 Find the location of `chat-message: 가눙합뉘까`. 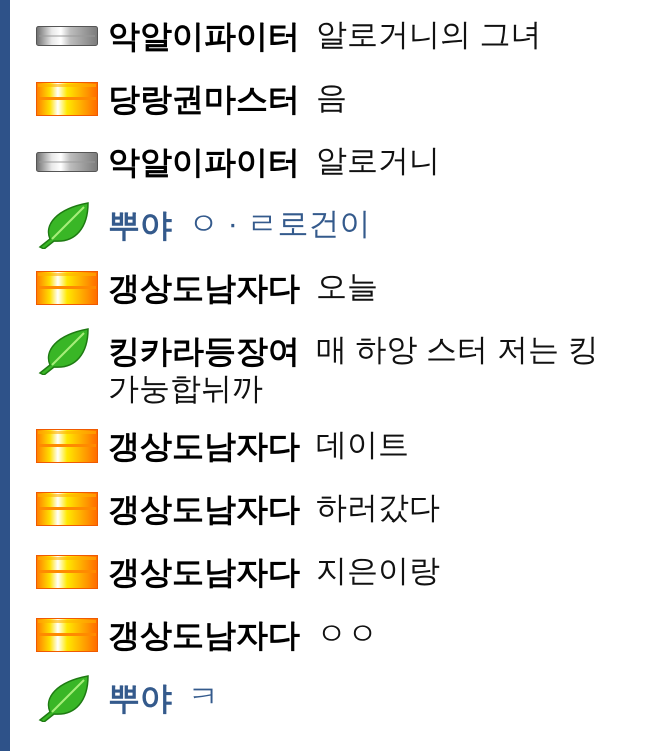

chat-message: 가눙합뉘까 is located at coordinates (185, 389).